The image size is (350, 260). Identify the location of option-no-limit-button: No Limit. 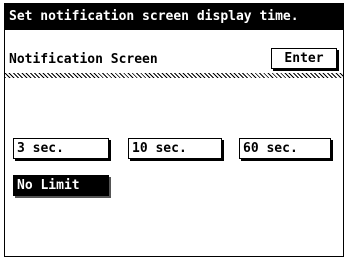
(61, 185).